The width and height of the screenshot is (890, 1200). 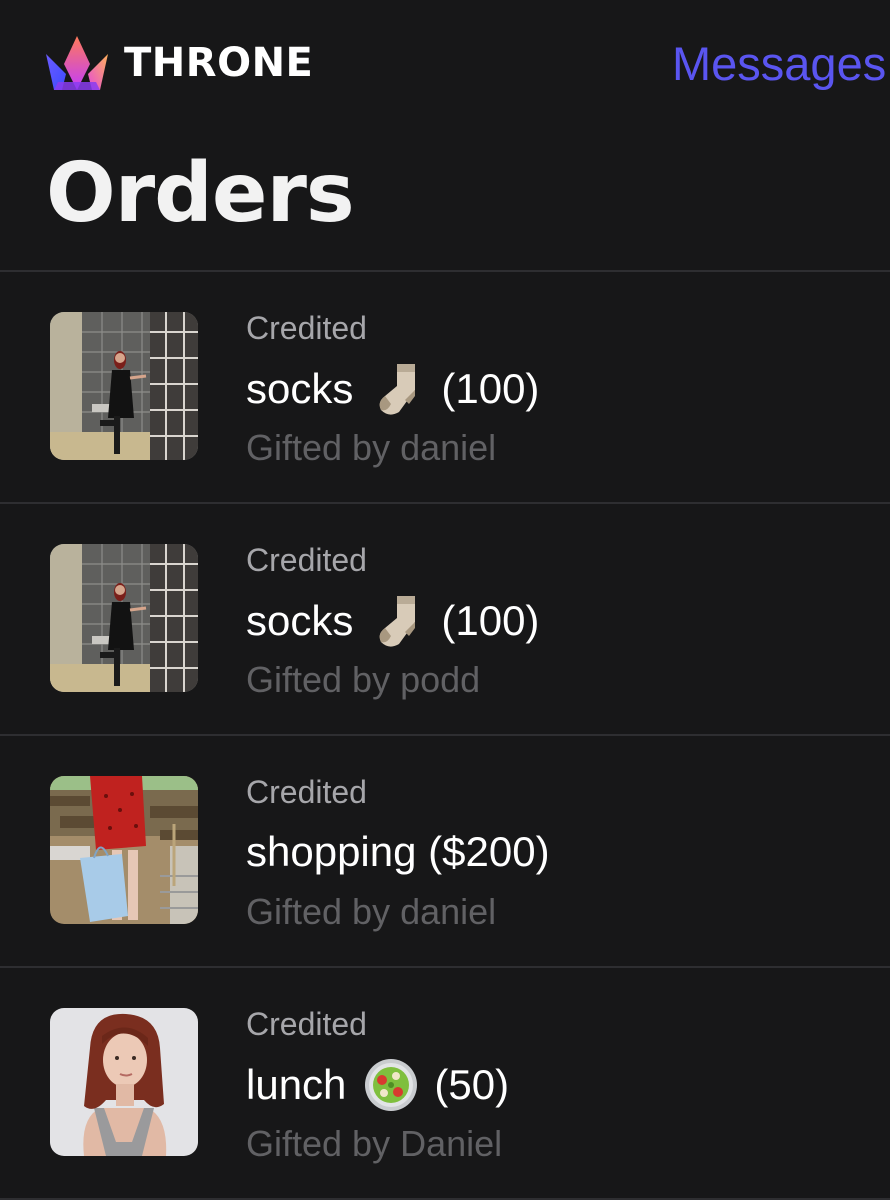 What do you see at coordinates (779, 64) in the screenshot?
I see `messages-link: Messages` at bounding box center [779, 64].